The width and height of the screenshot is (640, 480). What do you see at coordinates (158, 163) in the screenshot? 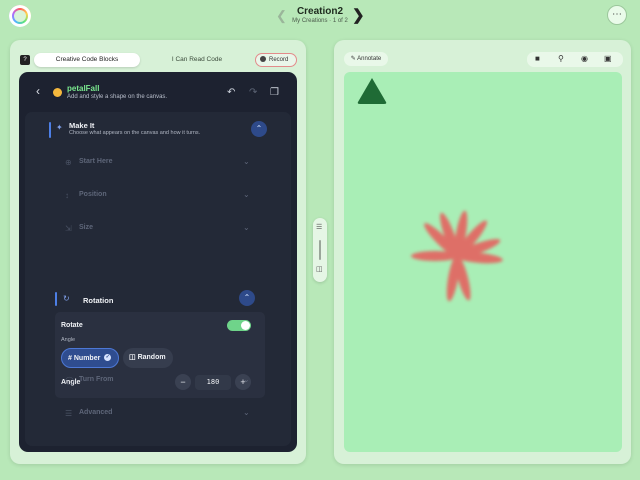
I see `section-start-here: ⊕ Start Here ⌄` at bounding box center [158, 163].